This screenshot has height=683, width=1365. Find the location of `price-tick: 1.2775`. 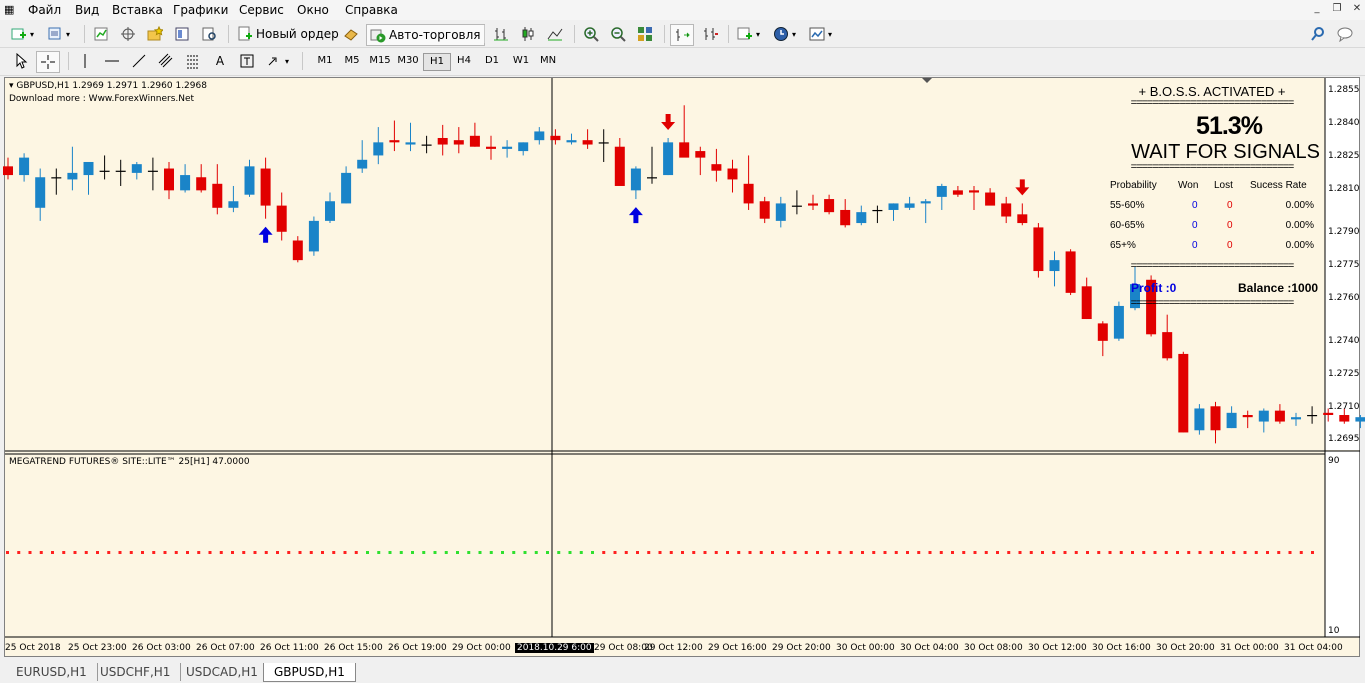

price-tick: 1.2775 is located at coordinates (1344, 265).